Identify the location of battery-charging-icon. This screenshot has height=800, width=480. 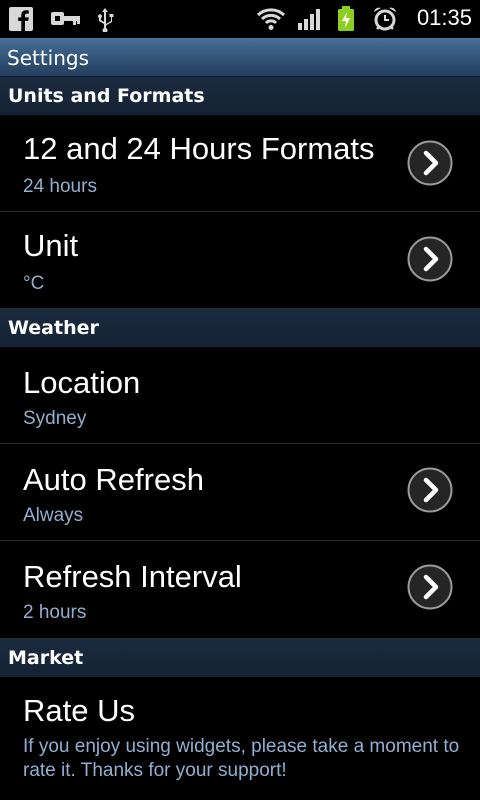
(346, 18).